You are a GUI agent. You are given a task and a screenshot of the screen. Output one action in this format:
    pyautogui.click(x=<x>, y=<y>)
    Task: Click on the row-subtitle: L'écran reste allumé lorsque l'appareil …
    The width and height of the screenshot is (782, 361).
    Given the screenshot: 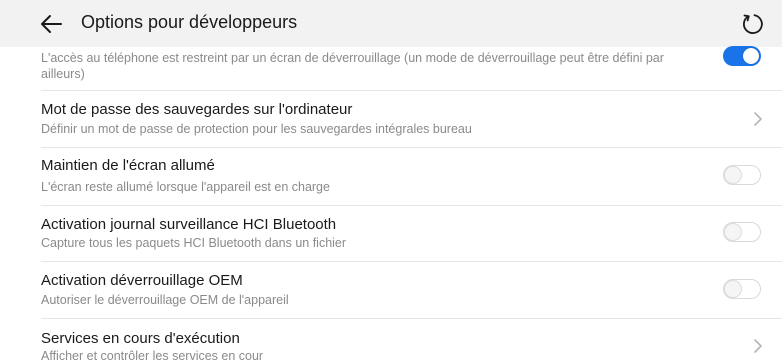 What is the action you would take?
    pyautogui.click(x=185, y=187)
    